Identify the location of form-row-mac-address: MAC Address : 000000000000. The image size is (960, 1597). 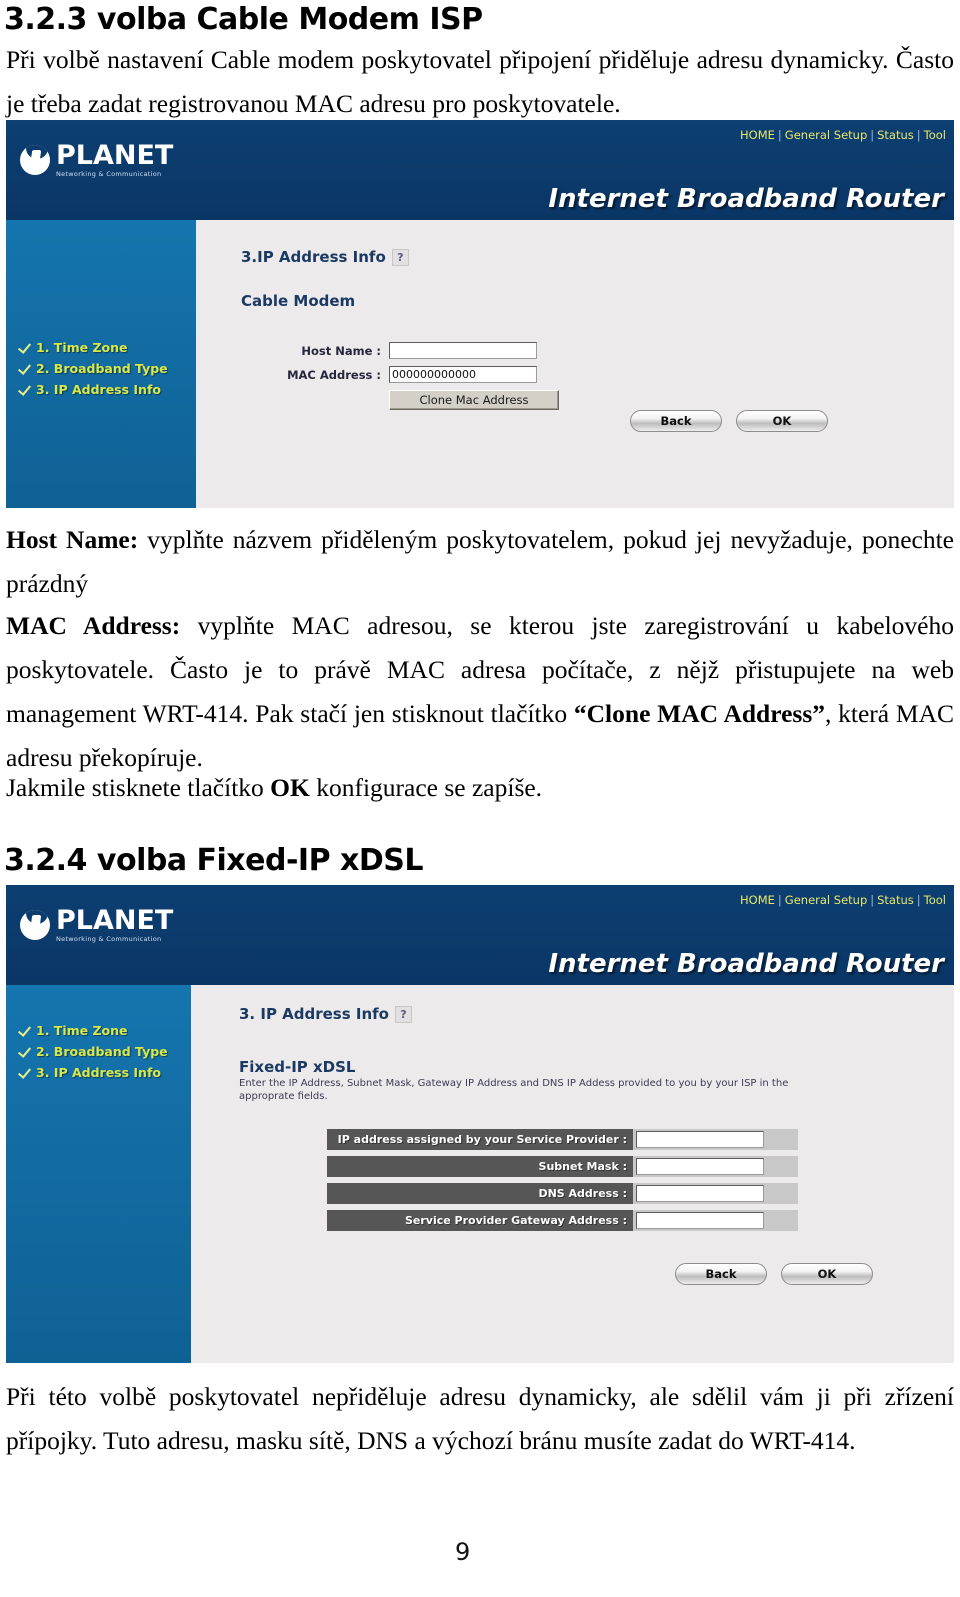
(400, 374).